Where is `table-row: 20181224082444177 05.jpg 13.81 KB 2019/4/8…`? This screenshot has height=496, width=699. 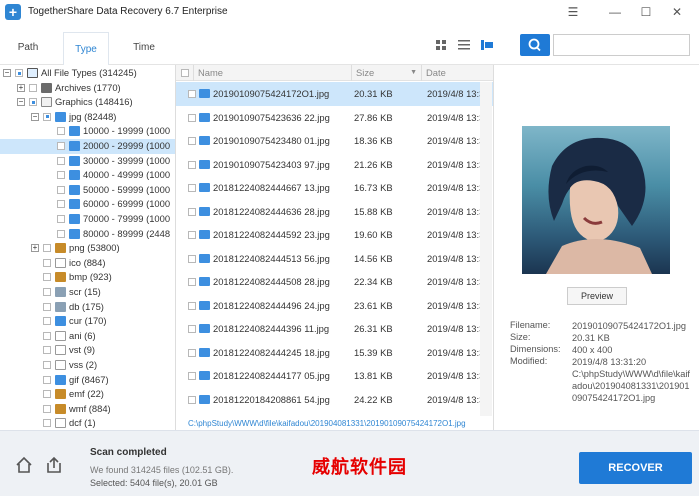 table-row: 20181224082444177 05.jpg 13.81 KB 2019/4/8… is located at coordinates (334, 376).